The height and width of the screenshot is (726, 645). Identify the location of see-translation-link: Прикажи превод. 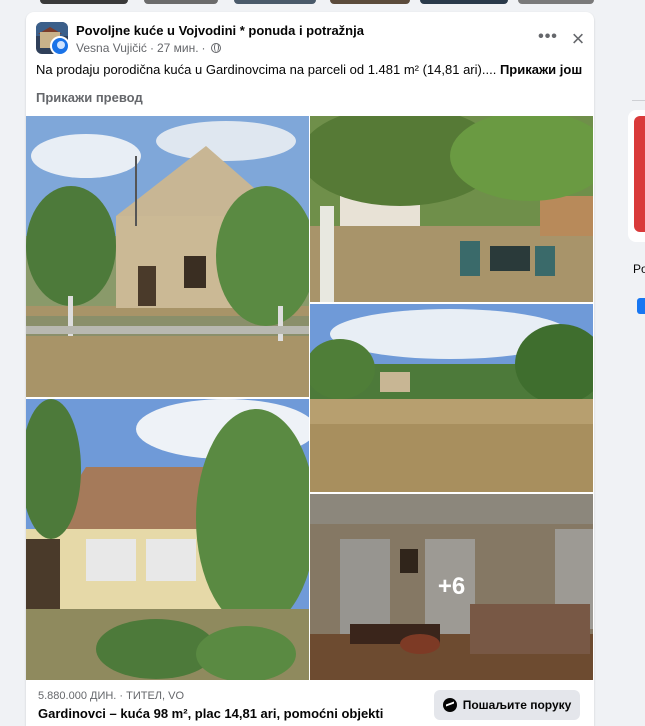
(89, 97).